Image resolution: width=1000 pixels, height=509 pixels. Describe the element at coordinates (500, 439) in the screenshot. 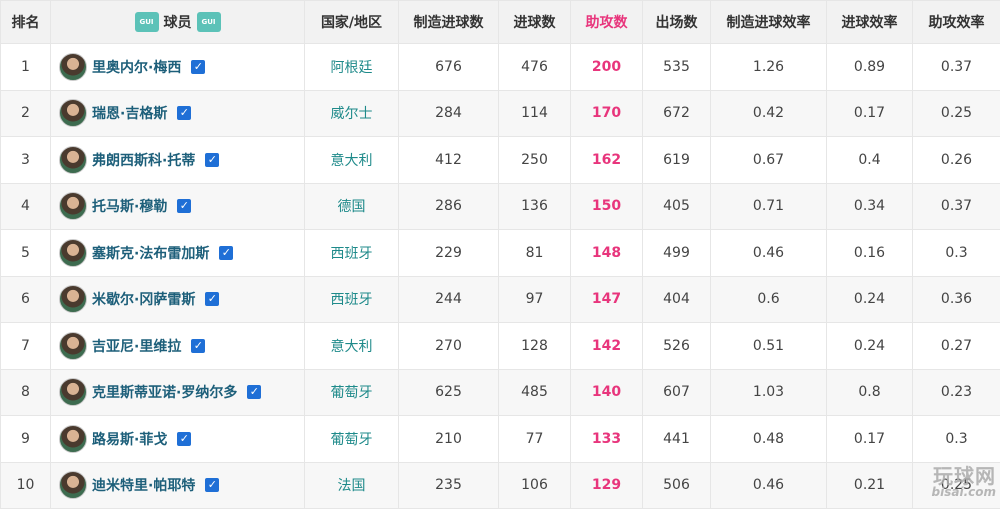

I see `table-row: 9路易斯·菲戈✓葡萄牙210771334410.480.170.3` at that location.